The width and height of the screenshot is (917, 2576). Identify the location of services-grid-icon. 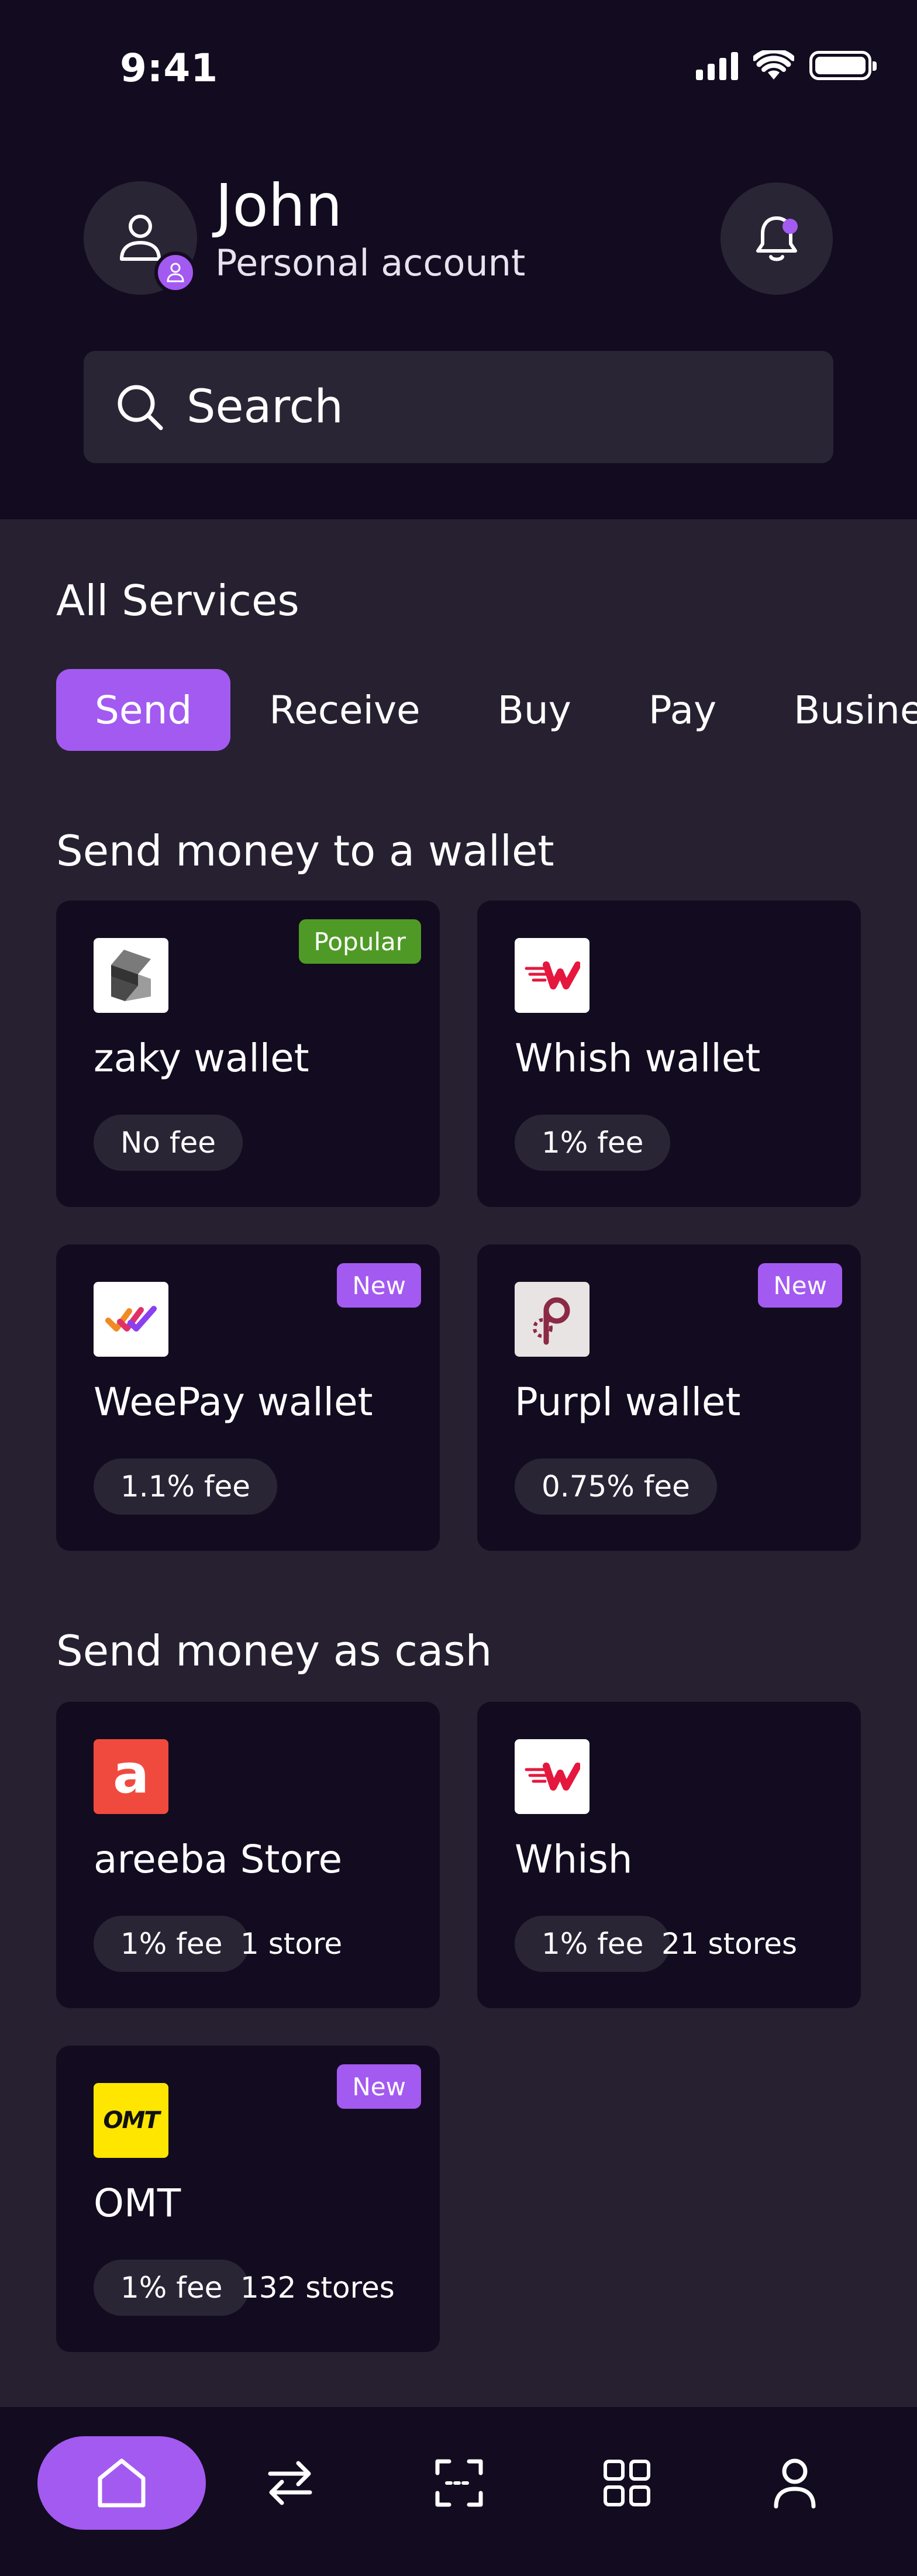
(627, 2483).